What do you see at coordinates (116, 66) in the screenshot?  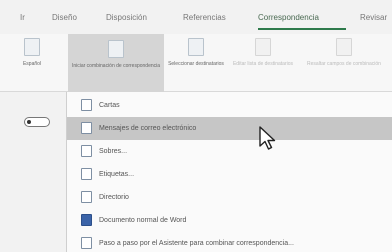 I see `start-mail-merge-label: Iniciar combinación de correspondencia` at bounding box center [116, 66].